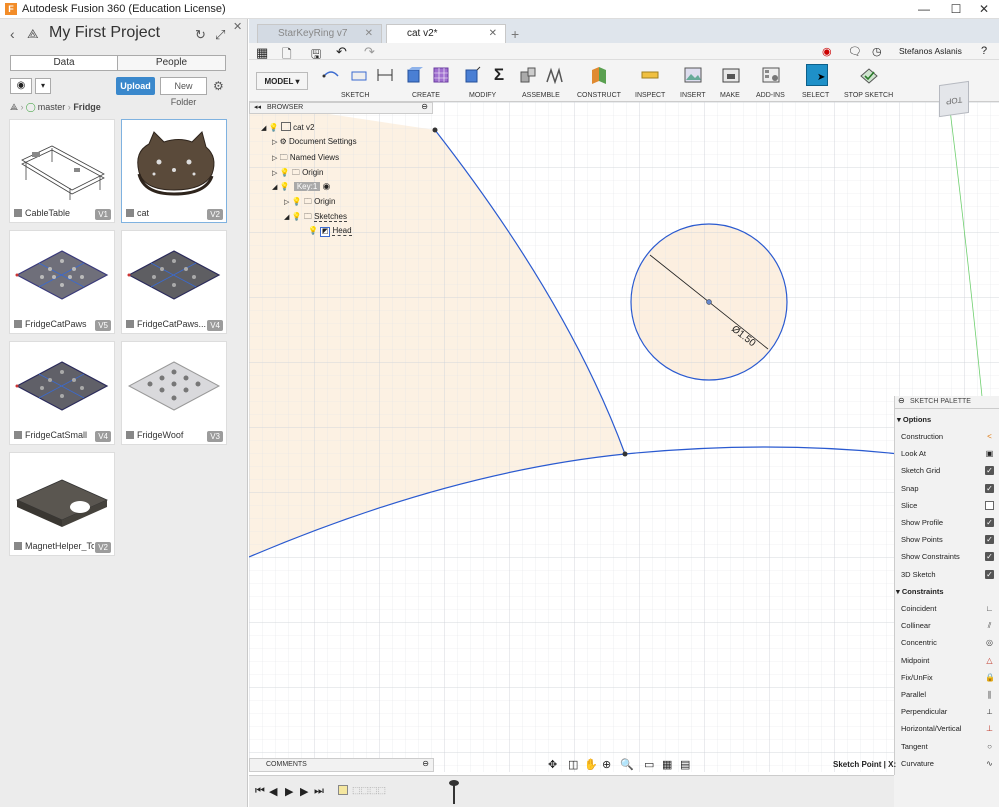 Image resolution: width=999 pixels, height=807 pixels. I want to click on zoom-icon: ⊕, so click(606, 764).